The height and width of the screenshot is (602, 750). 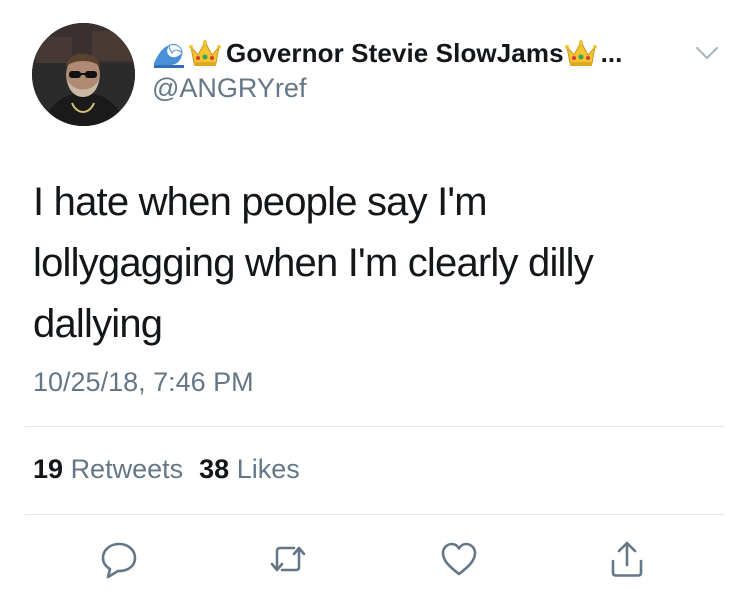 I want to click on like-button, so click(x=459, y=559).